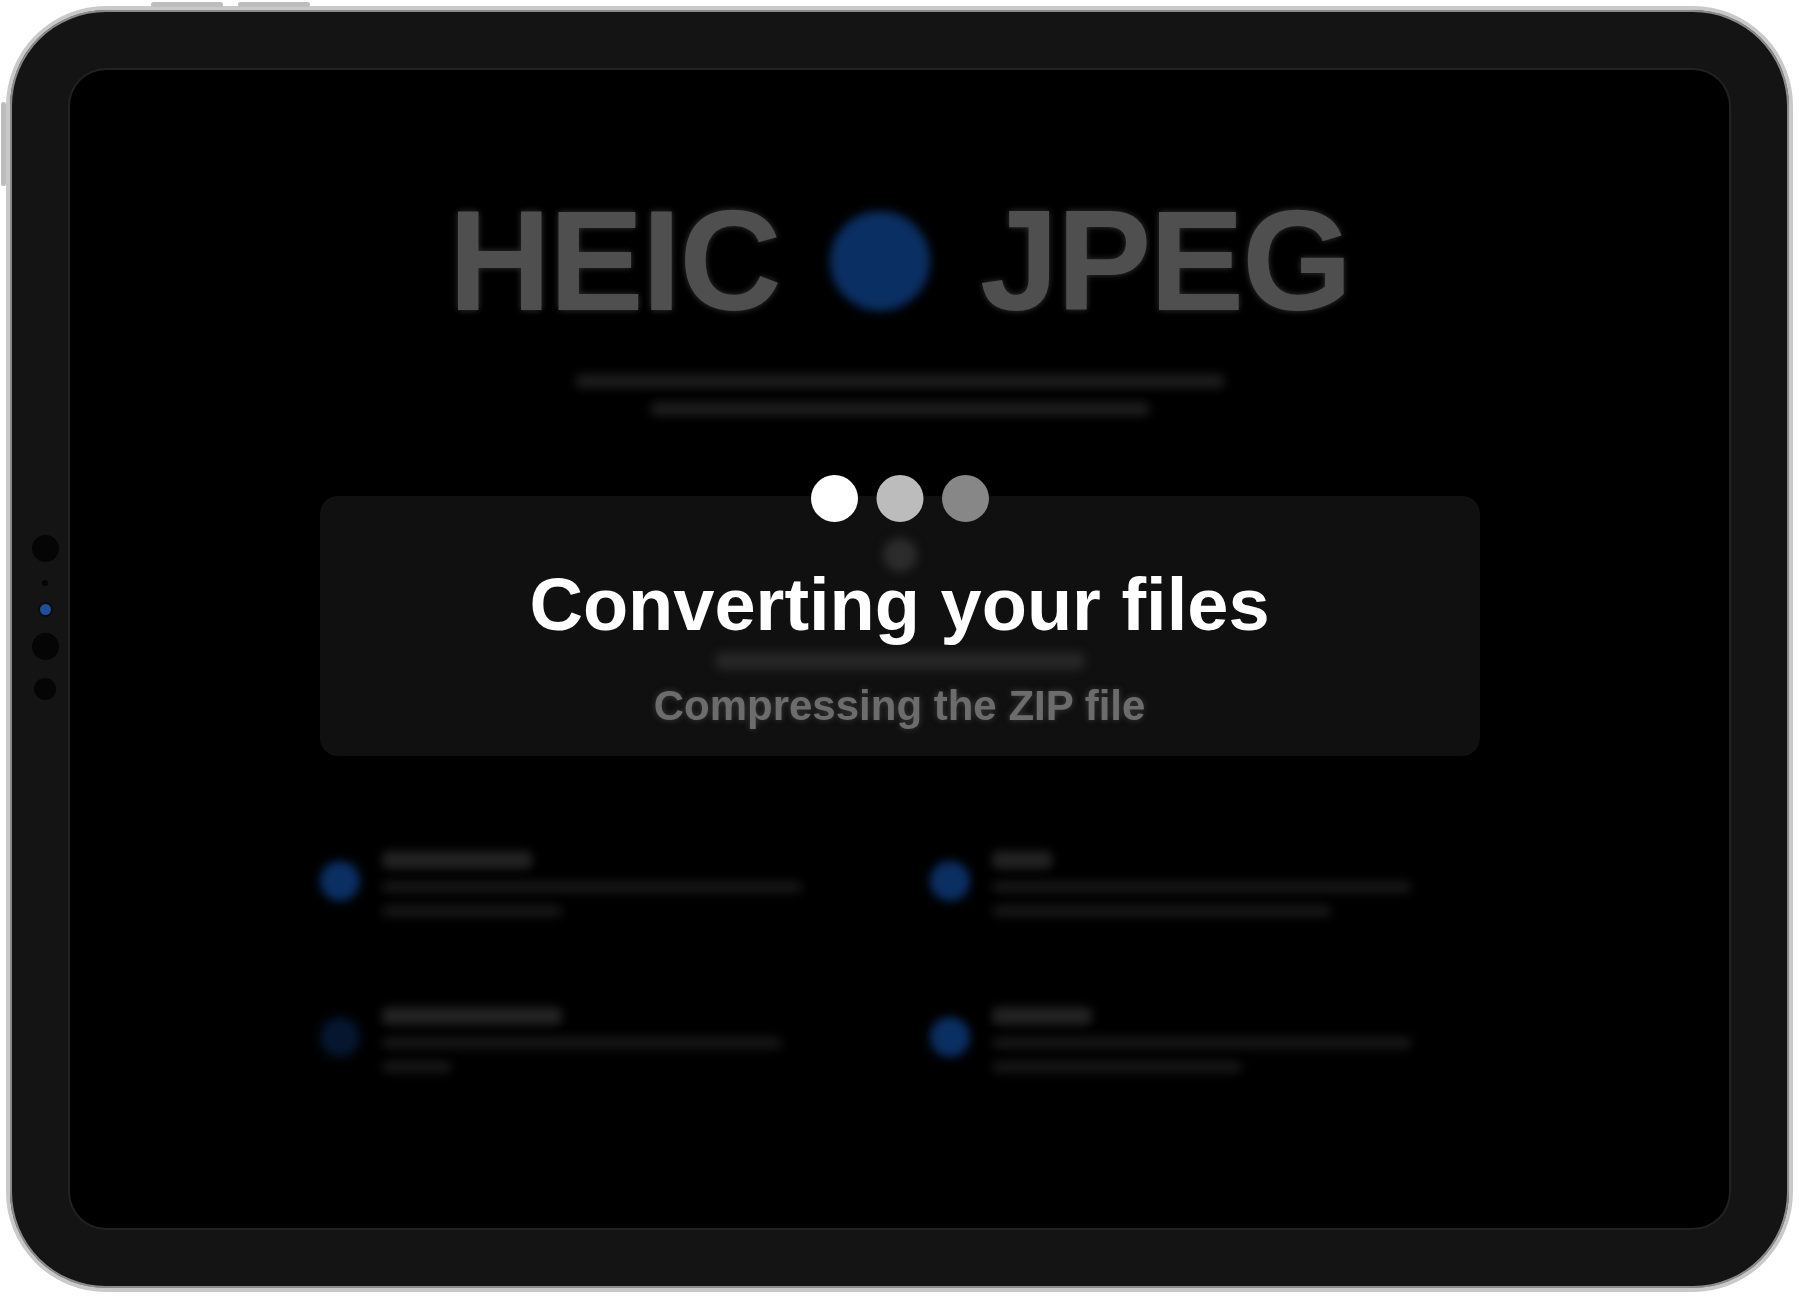 The width and height of the screenshot is (1799, 1298). I want to click on format-title: HEIC, so click(614, 261).